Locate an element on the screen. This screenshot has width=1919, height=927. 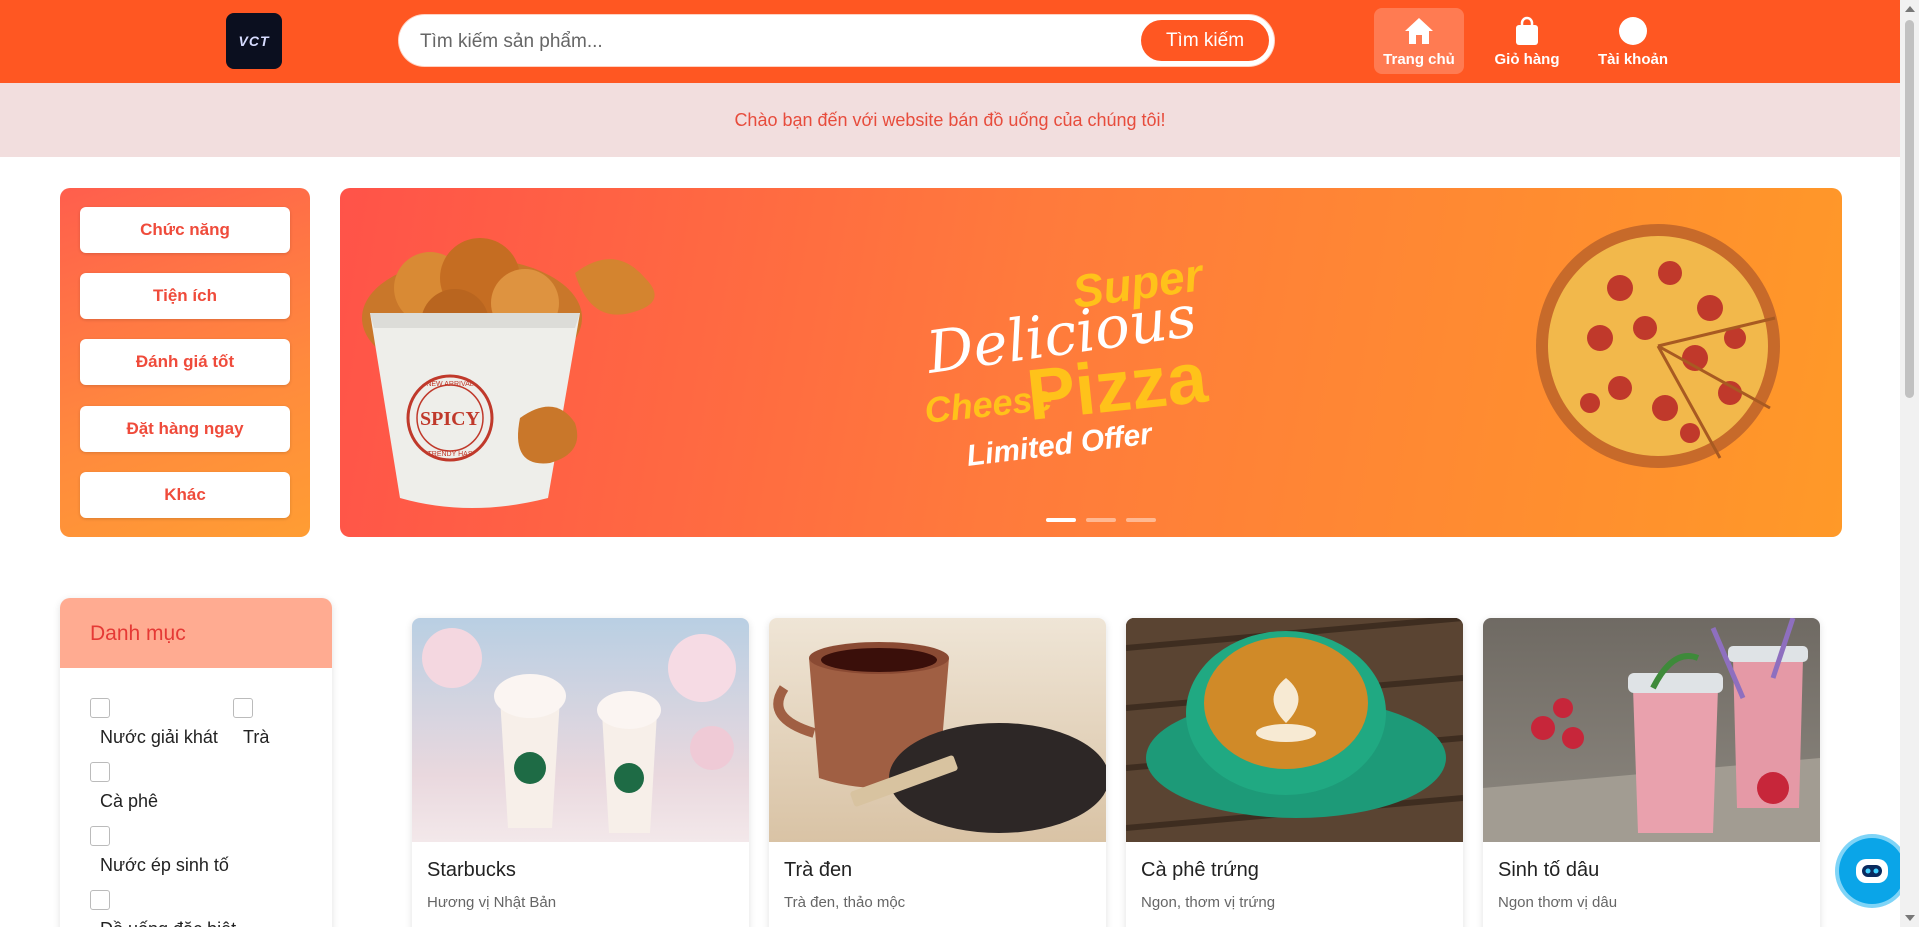
category-label: Nước giải khát is located at coordinates (159, 737).